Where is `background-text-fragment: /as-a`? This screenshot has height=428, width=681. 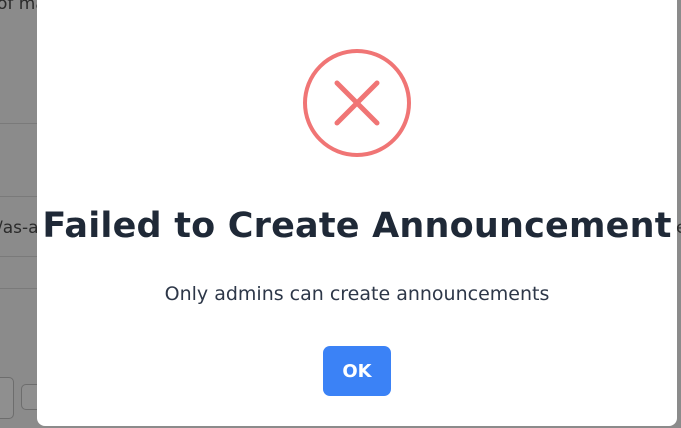 background-text-fragment: /as-a is located at coordinates (19, 228).